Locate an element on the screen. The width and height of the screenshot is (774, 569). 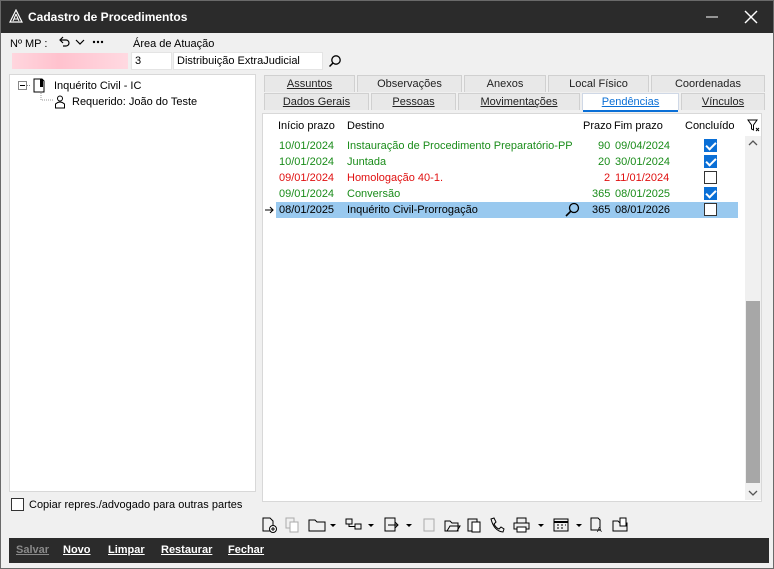
cell-fim: 08/01/2026 is located at coordinates (643, 210).